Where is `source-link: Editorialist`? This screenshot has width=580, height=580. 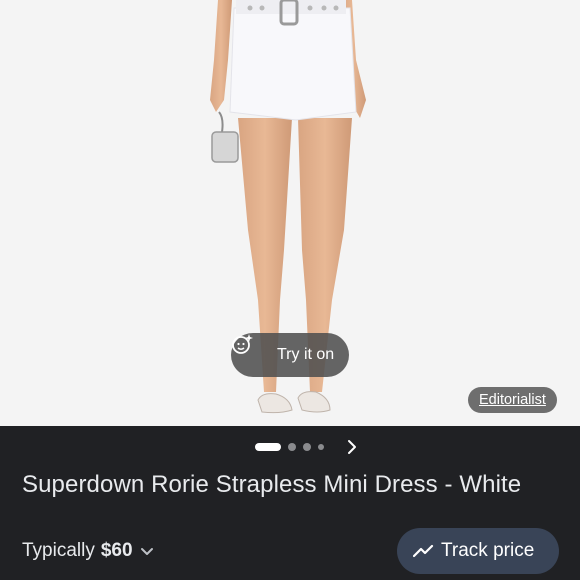 source-link: Editorialist is located at coordinates (512, 400).